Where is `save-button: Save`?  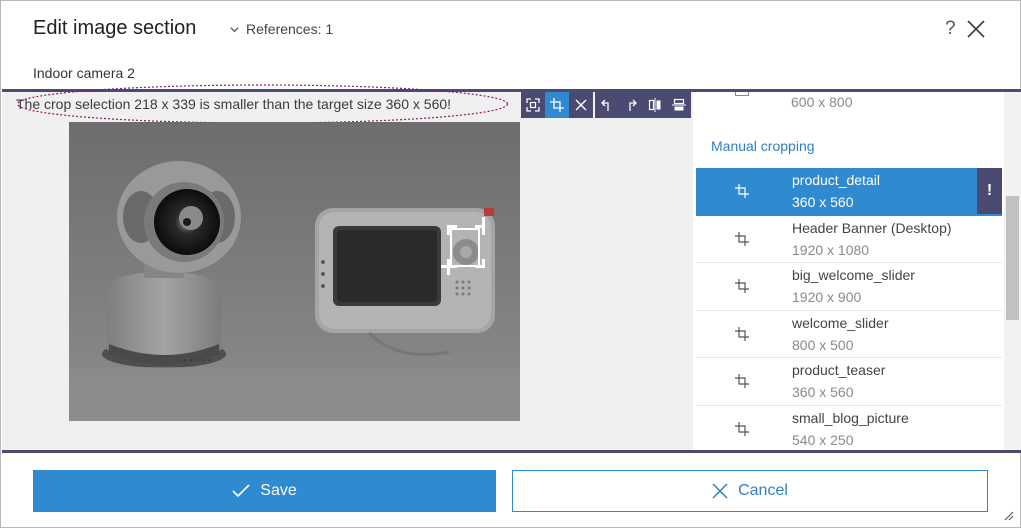 save-button: Save is located at coordinates (264, 491).